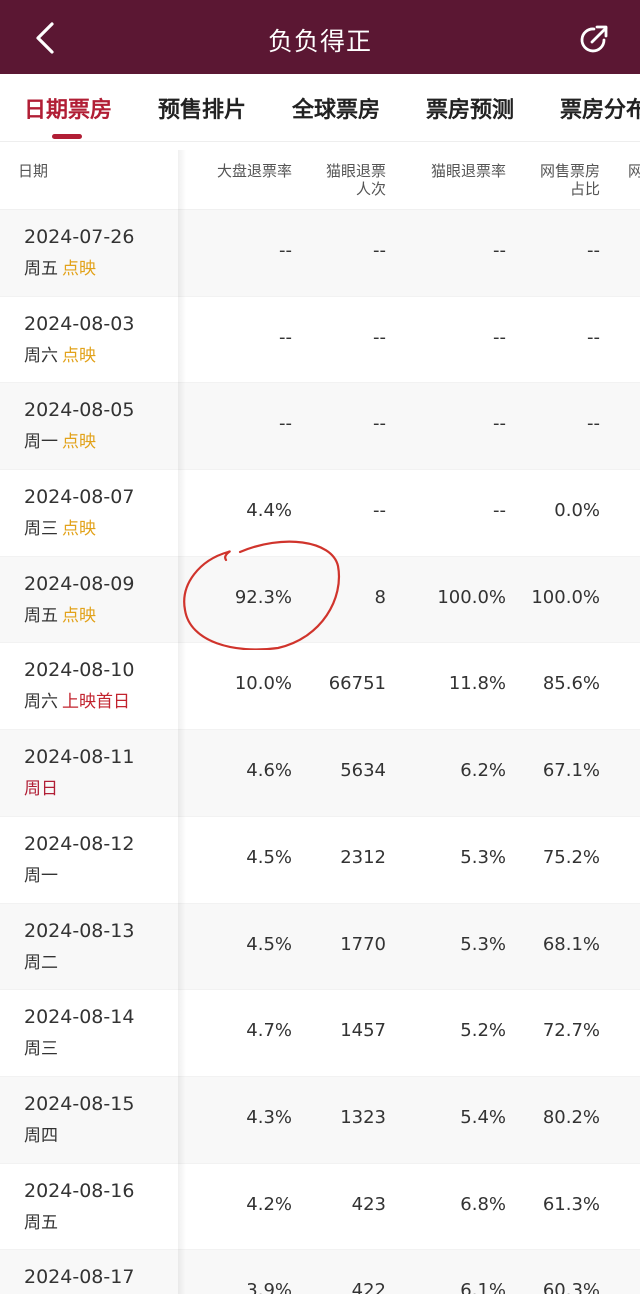 The image size is (640, 1294). Describe the element at coordinates (60, 439) in the screenshot. I see `row-weekday: 周一 点映` at that location.